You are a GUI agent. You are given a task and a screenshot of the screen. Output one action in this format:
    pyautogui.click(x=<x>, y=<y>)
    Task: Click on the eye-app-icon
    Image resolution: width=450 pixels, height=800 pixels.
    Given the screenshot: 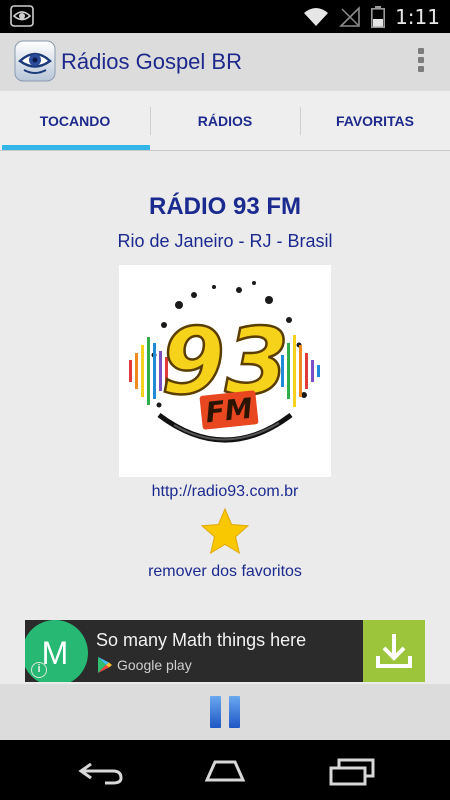 What is the action you would take?
    pyautogui.click(x=35, y=61)
    